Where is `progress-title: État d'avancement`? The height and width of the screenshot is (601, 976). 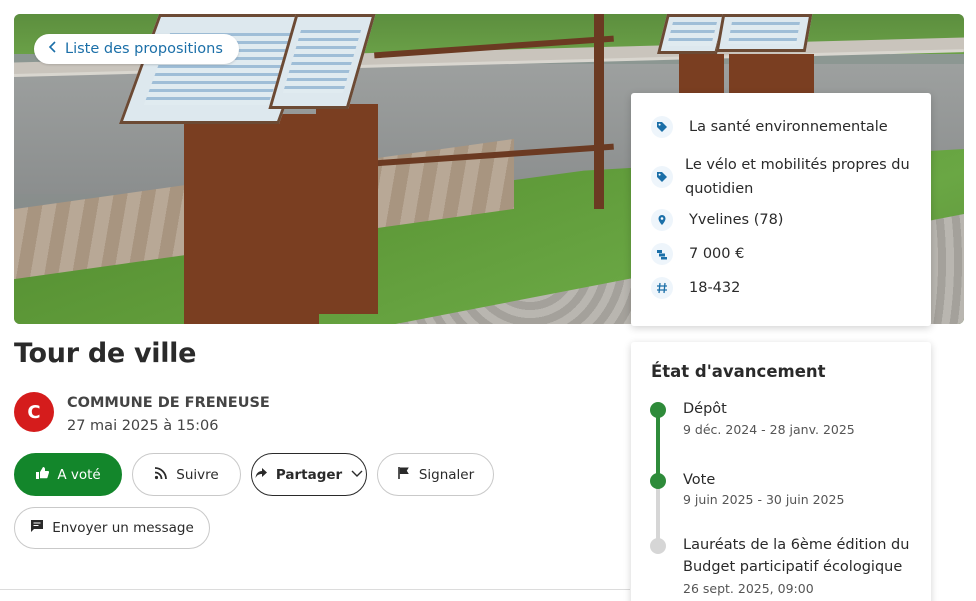
progress-title: État d'avancement is located at coordinates (738, 371).